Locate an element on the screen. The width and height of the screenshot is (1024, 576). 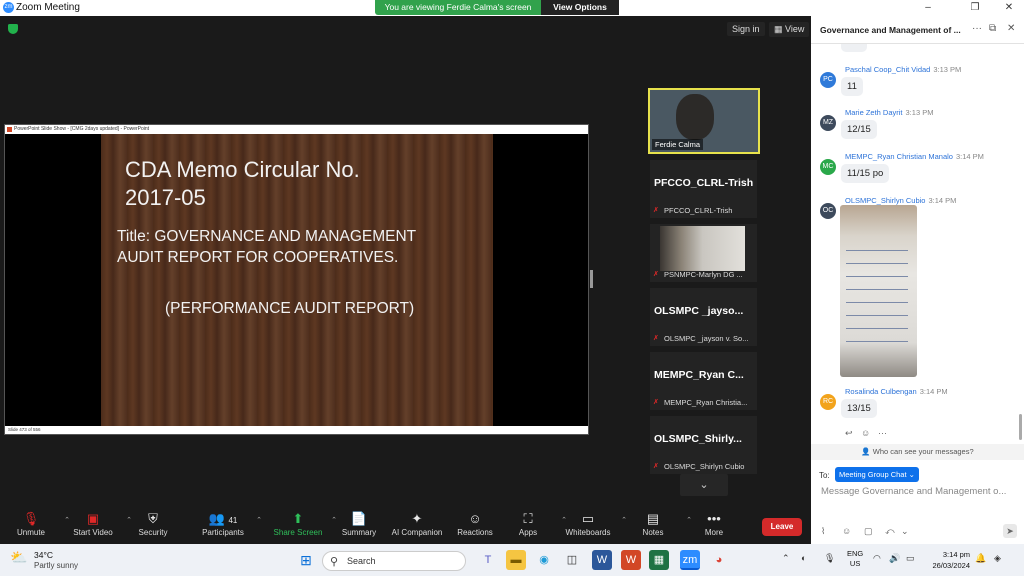
sender-name: OLSMPC_Shirlyn Cubio is located at coordinates (885, 200).